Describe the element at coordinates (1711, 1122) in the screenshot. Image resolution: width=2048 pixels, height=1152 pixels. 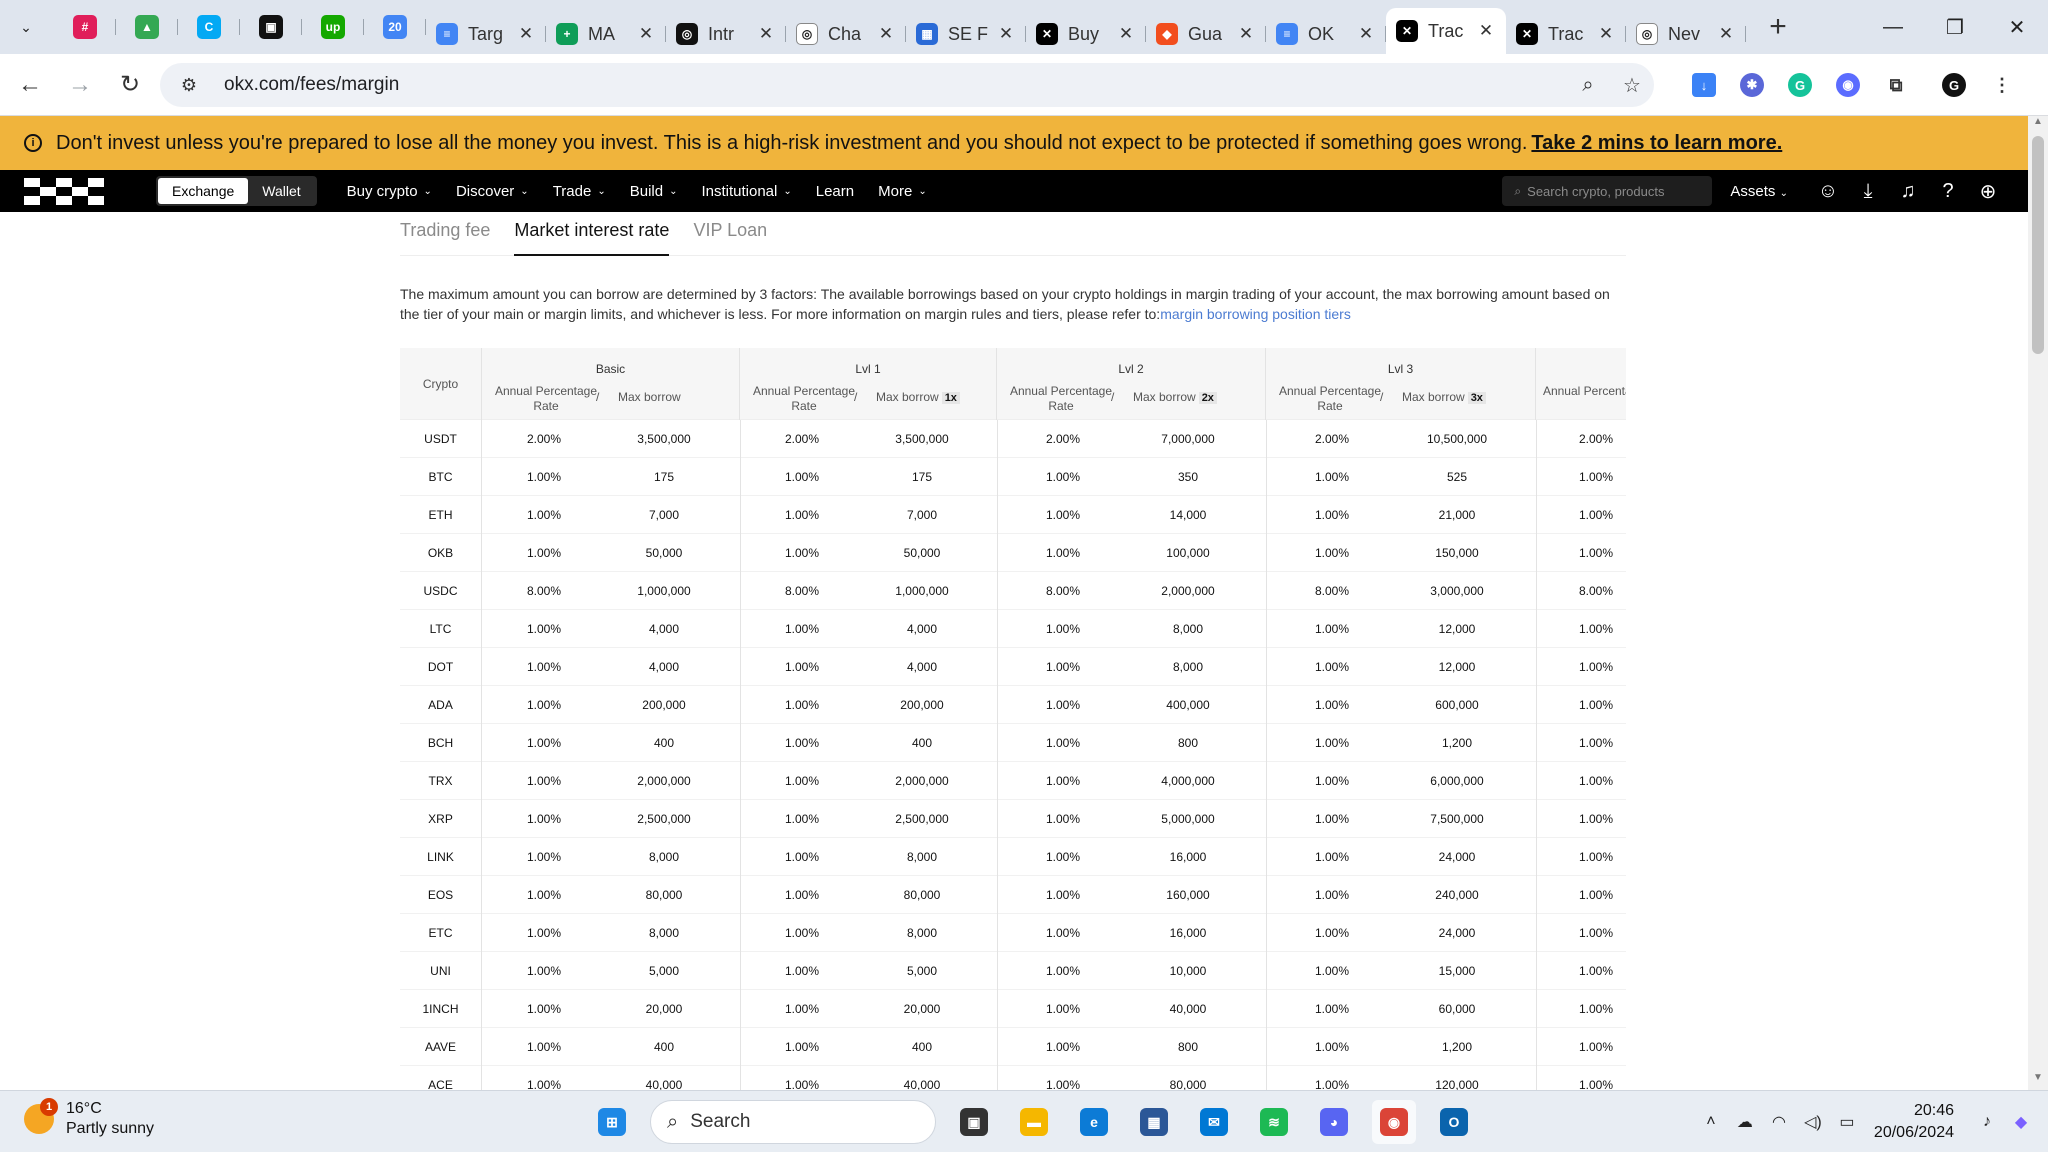
I see `tray-overflow-chevron-icon: ˄` at that location.